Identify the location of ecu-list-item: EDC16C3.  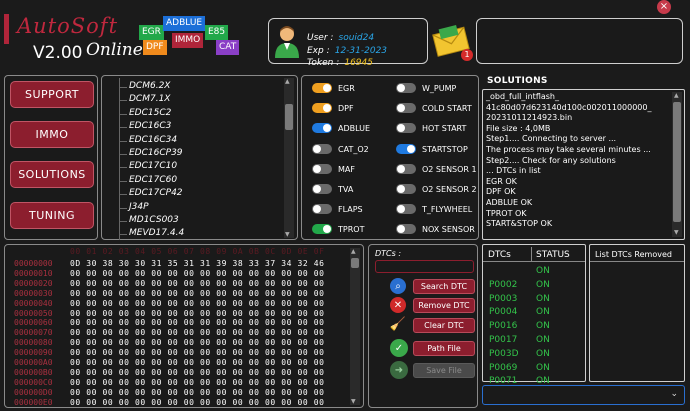
(150, 126).